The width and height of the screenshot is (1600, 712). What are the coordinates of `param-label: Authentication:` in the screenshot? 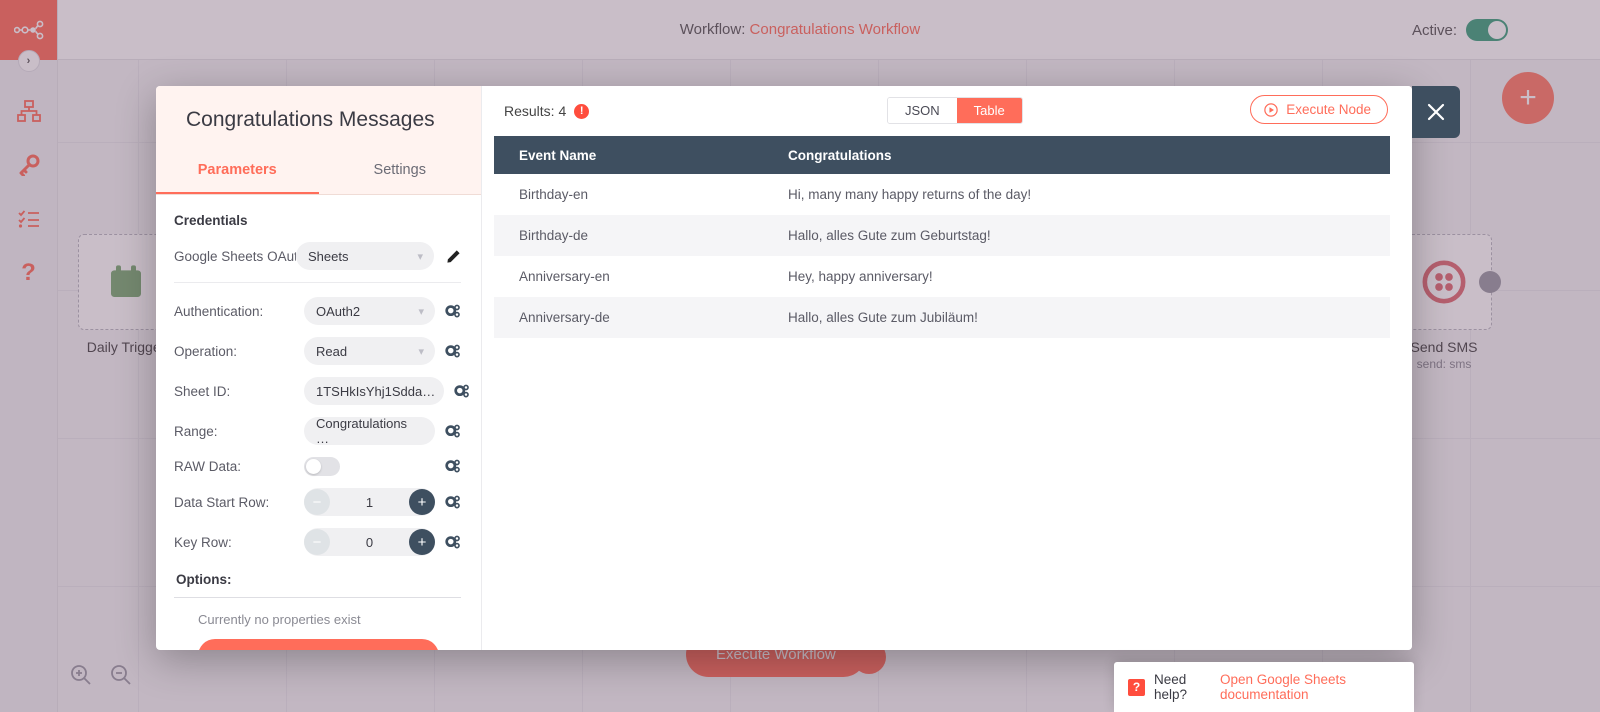 It's located at (219, 311).